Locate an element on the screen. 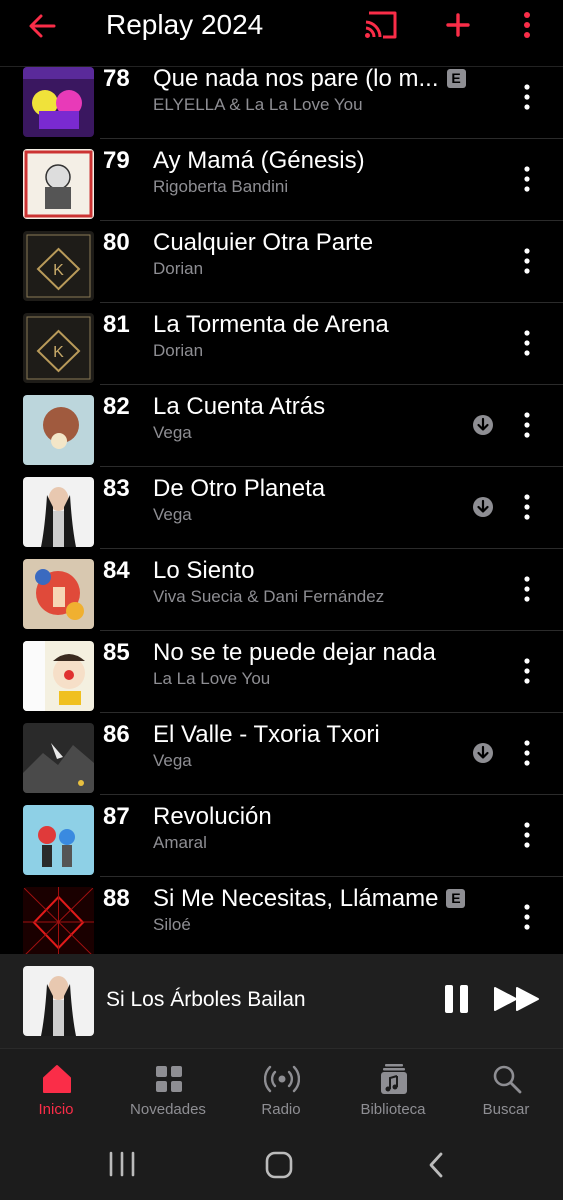 This screenshot has height=1200, width=563. track-title: De Otro Planeta is located at coordinates (239, 488).